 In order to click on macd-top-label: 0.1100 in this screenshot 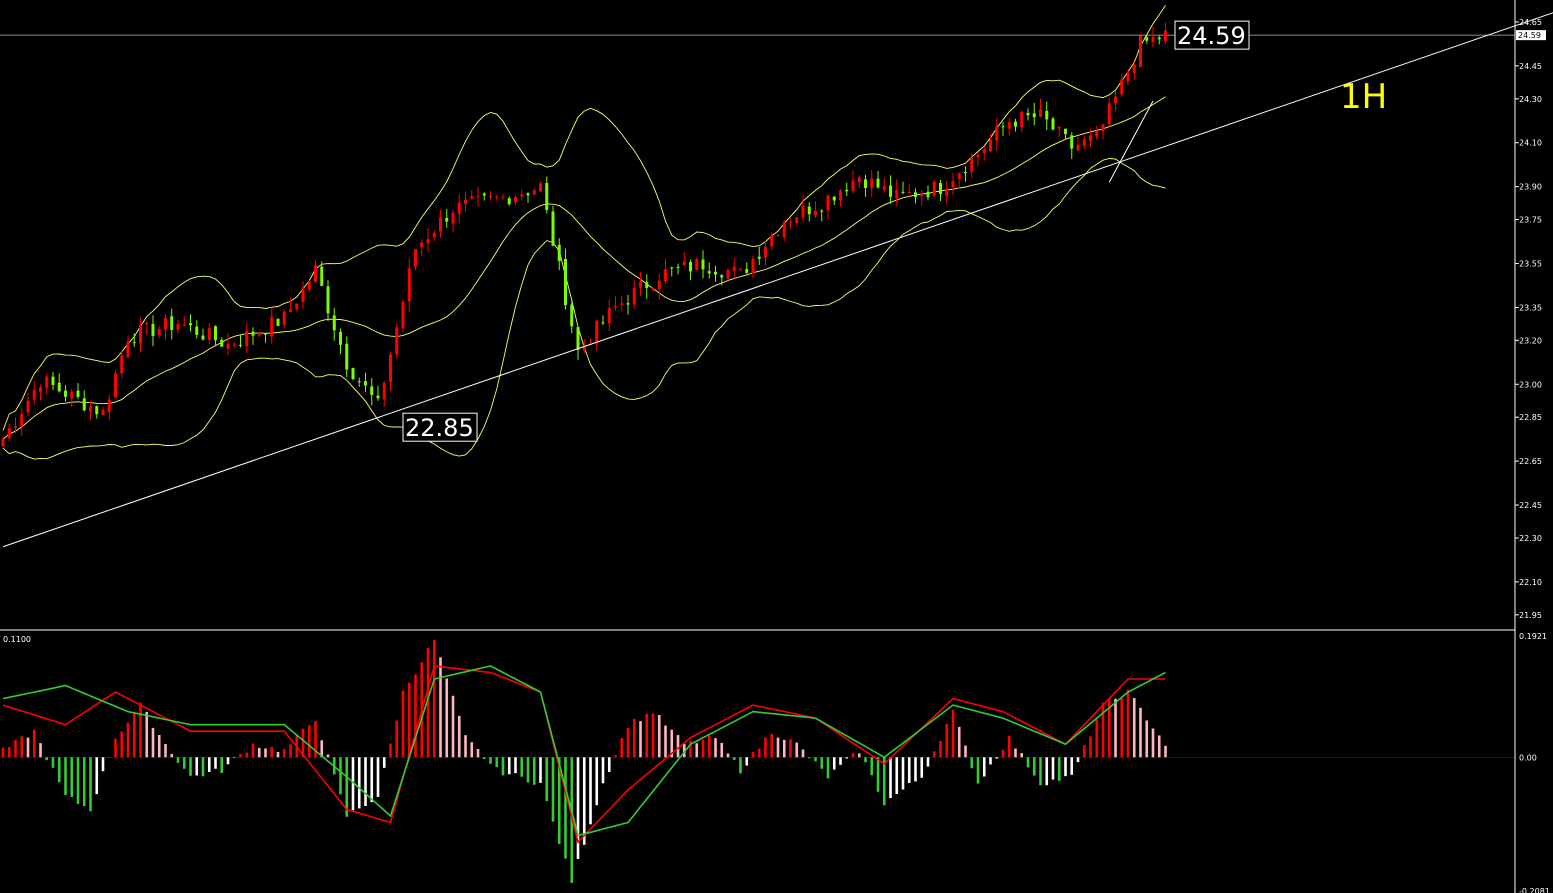, I will do `click(17, 639)`.